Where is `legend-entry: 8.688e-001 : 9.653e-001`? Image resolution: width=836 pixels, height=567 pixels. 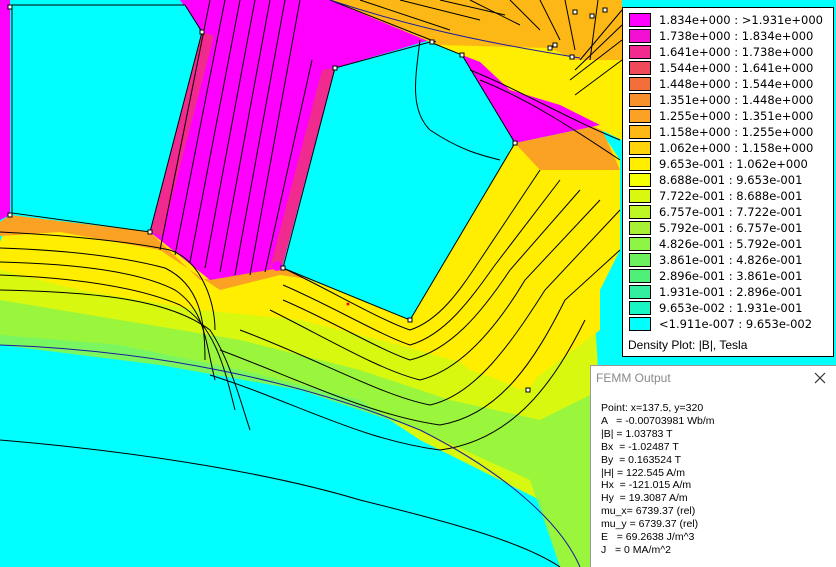 legend-entry: 8.688e-001 : 9.653e-001 is located at coordinates (729, 180).